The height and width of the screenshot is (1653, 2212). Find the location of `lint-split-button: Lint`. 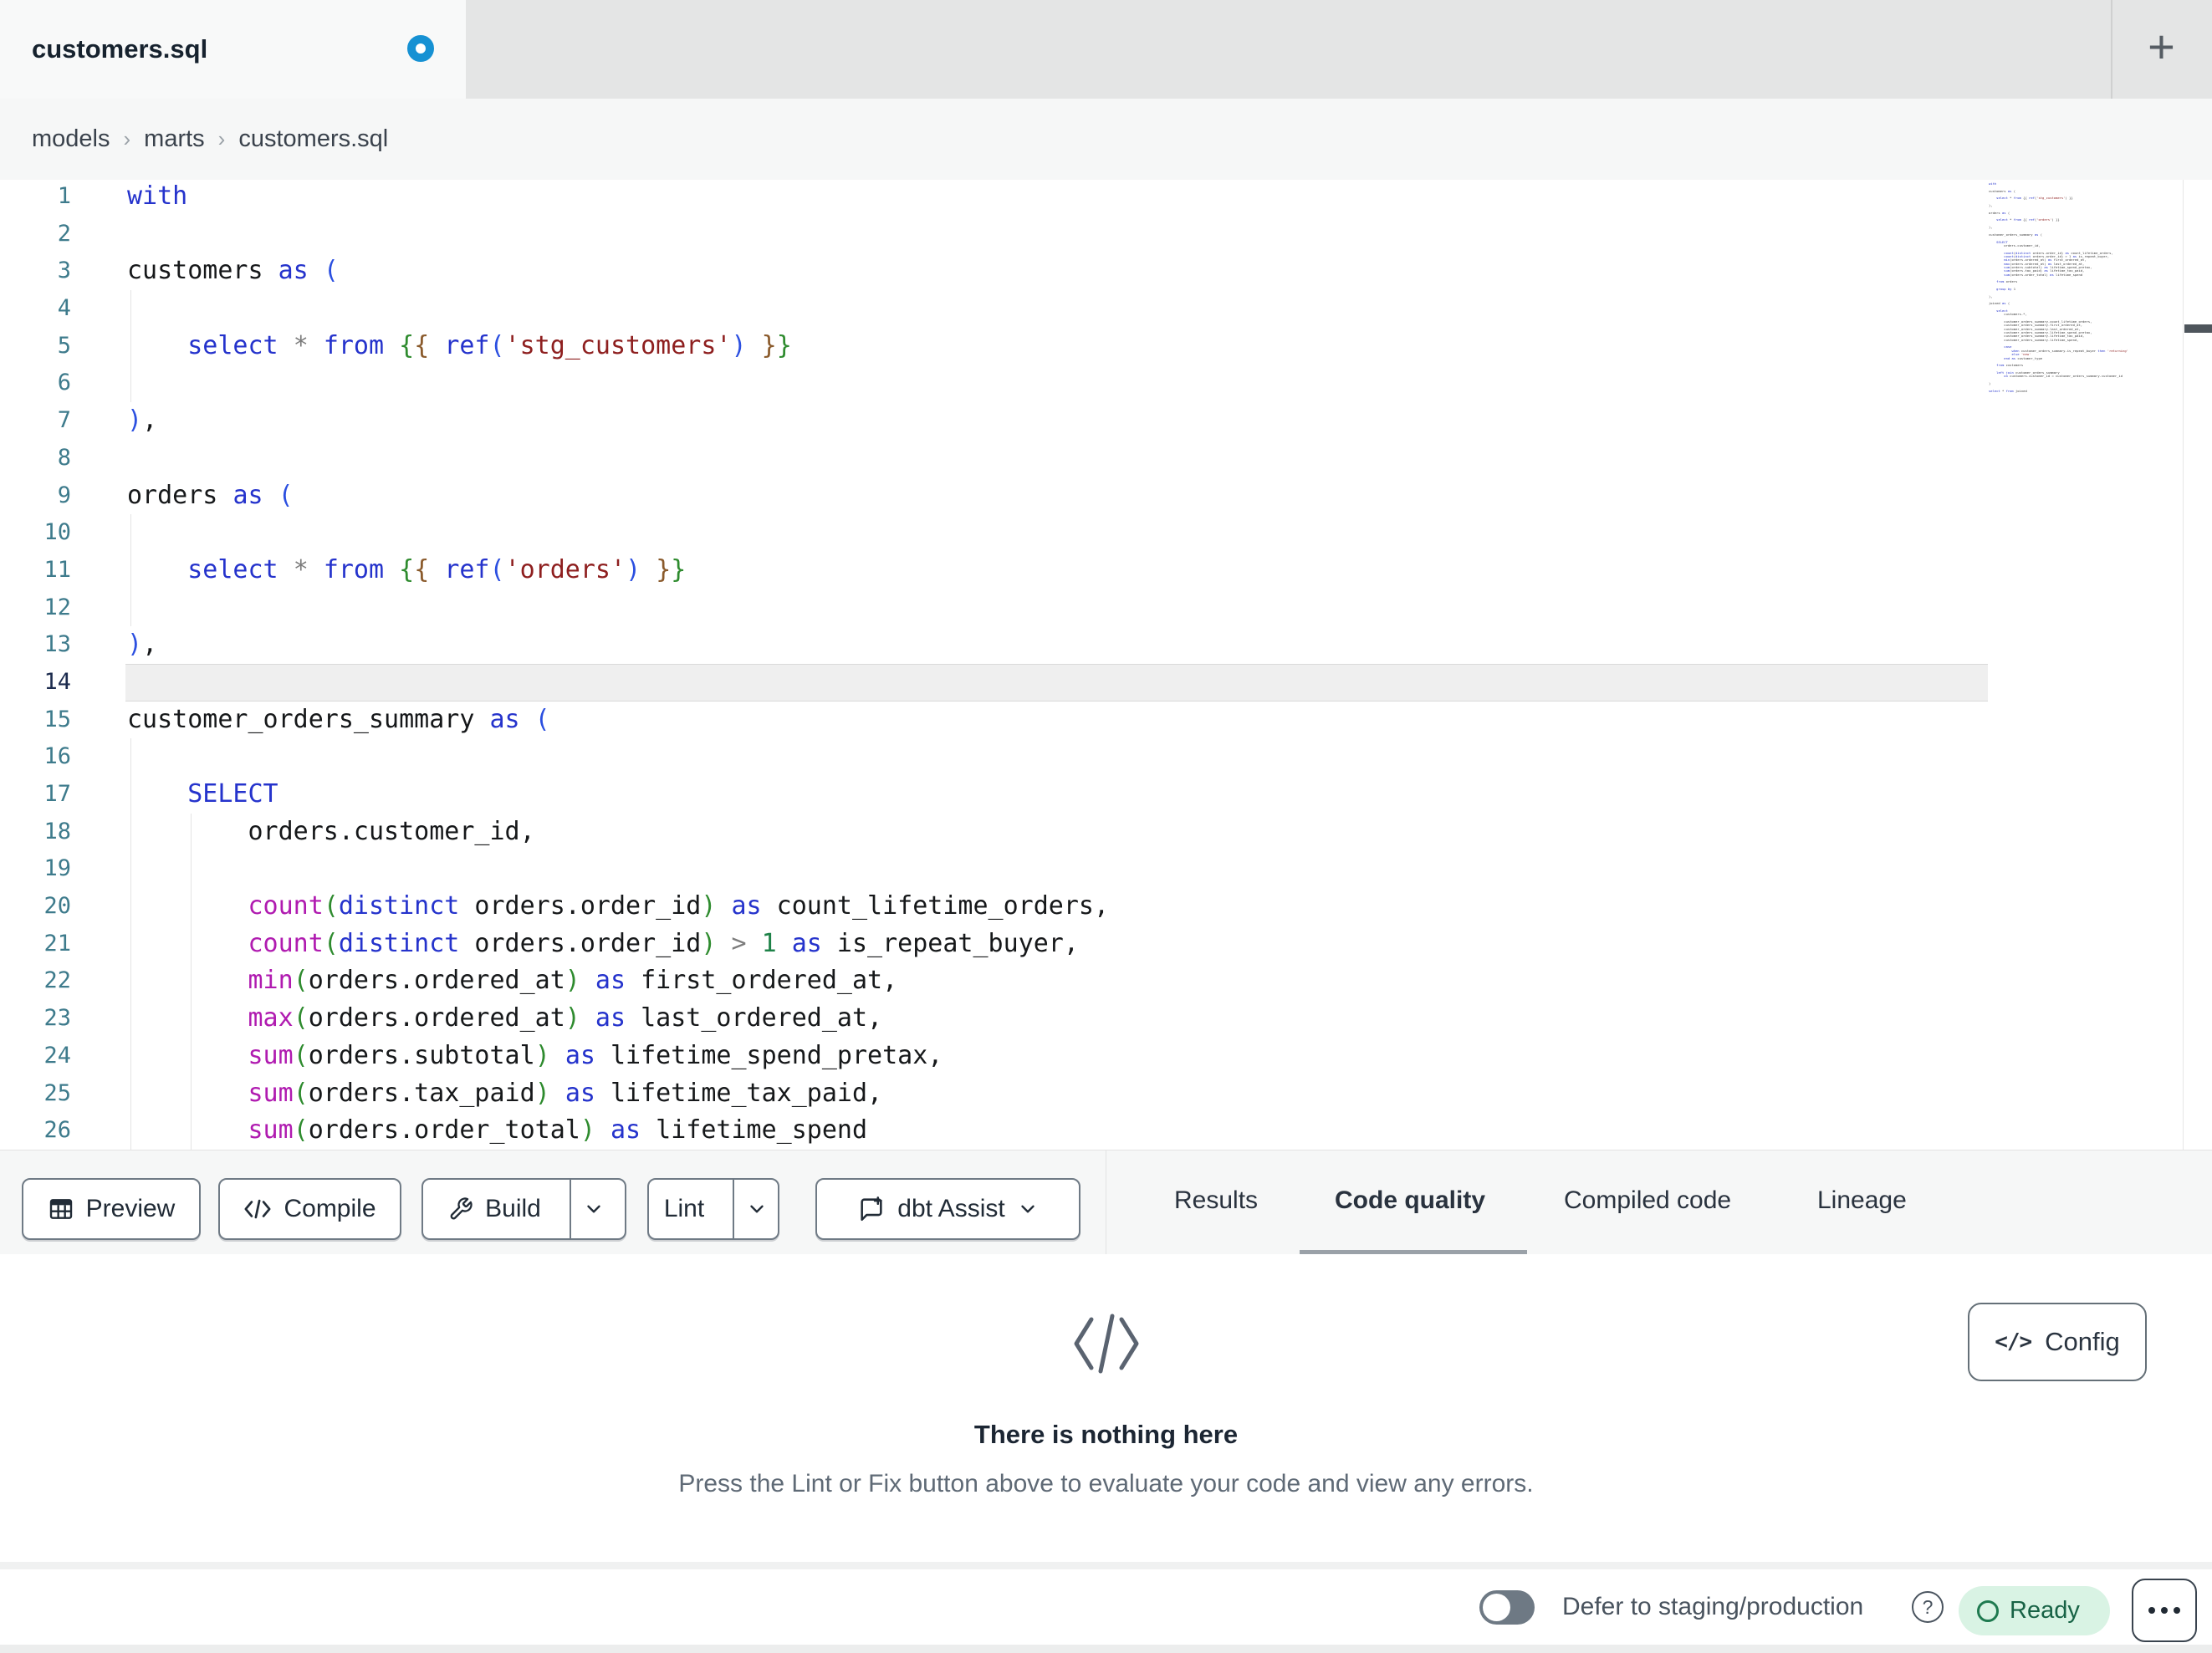

lint-split-button: Lint is located at coordinates (713, 1209).